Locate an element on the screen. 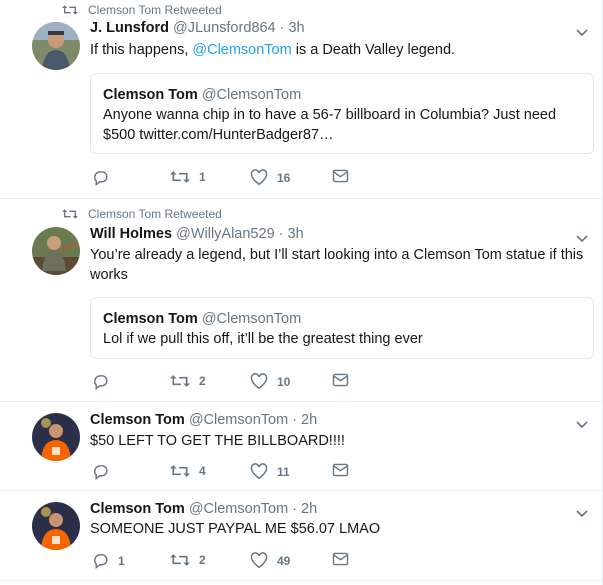 Image resolution: width=603 pixels, height=585 pixels. mention-link: @ClemsonTom is located at coordinates (241, 50).